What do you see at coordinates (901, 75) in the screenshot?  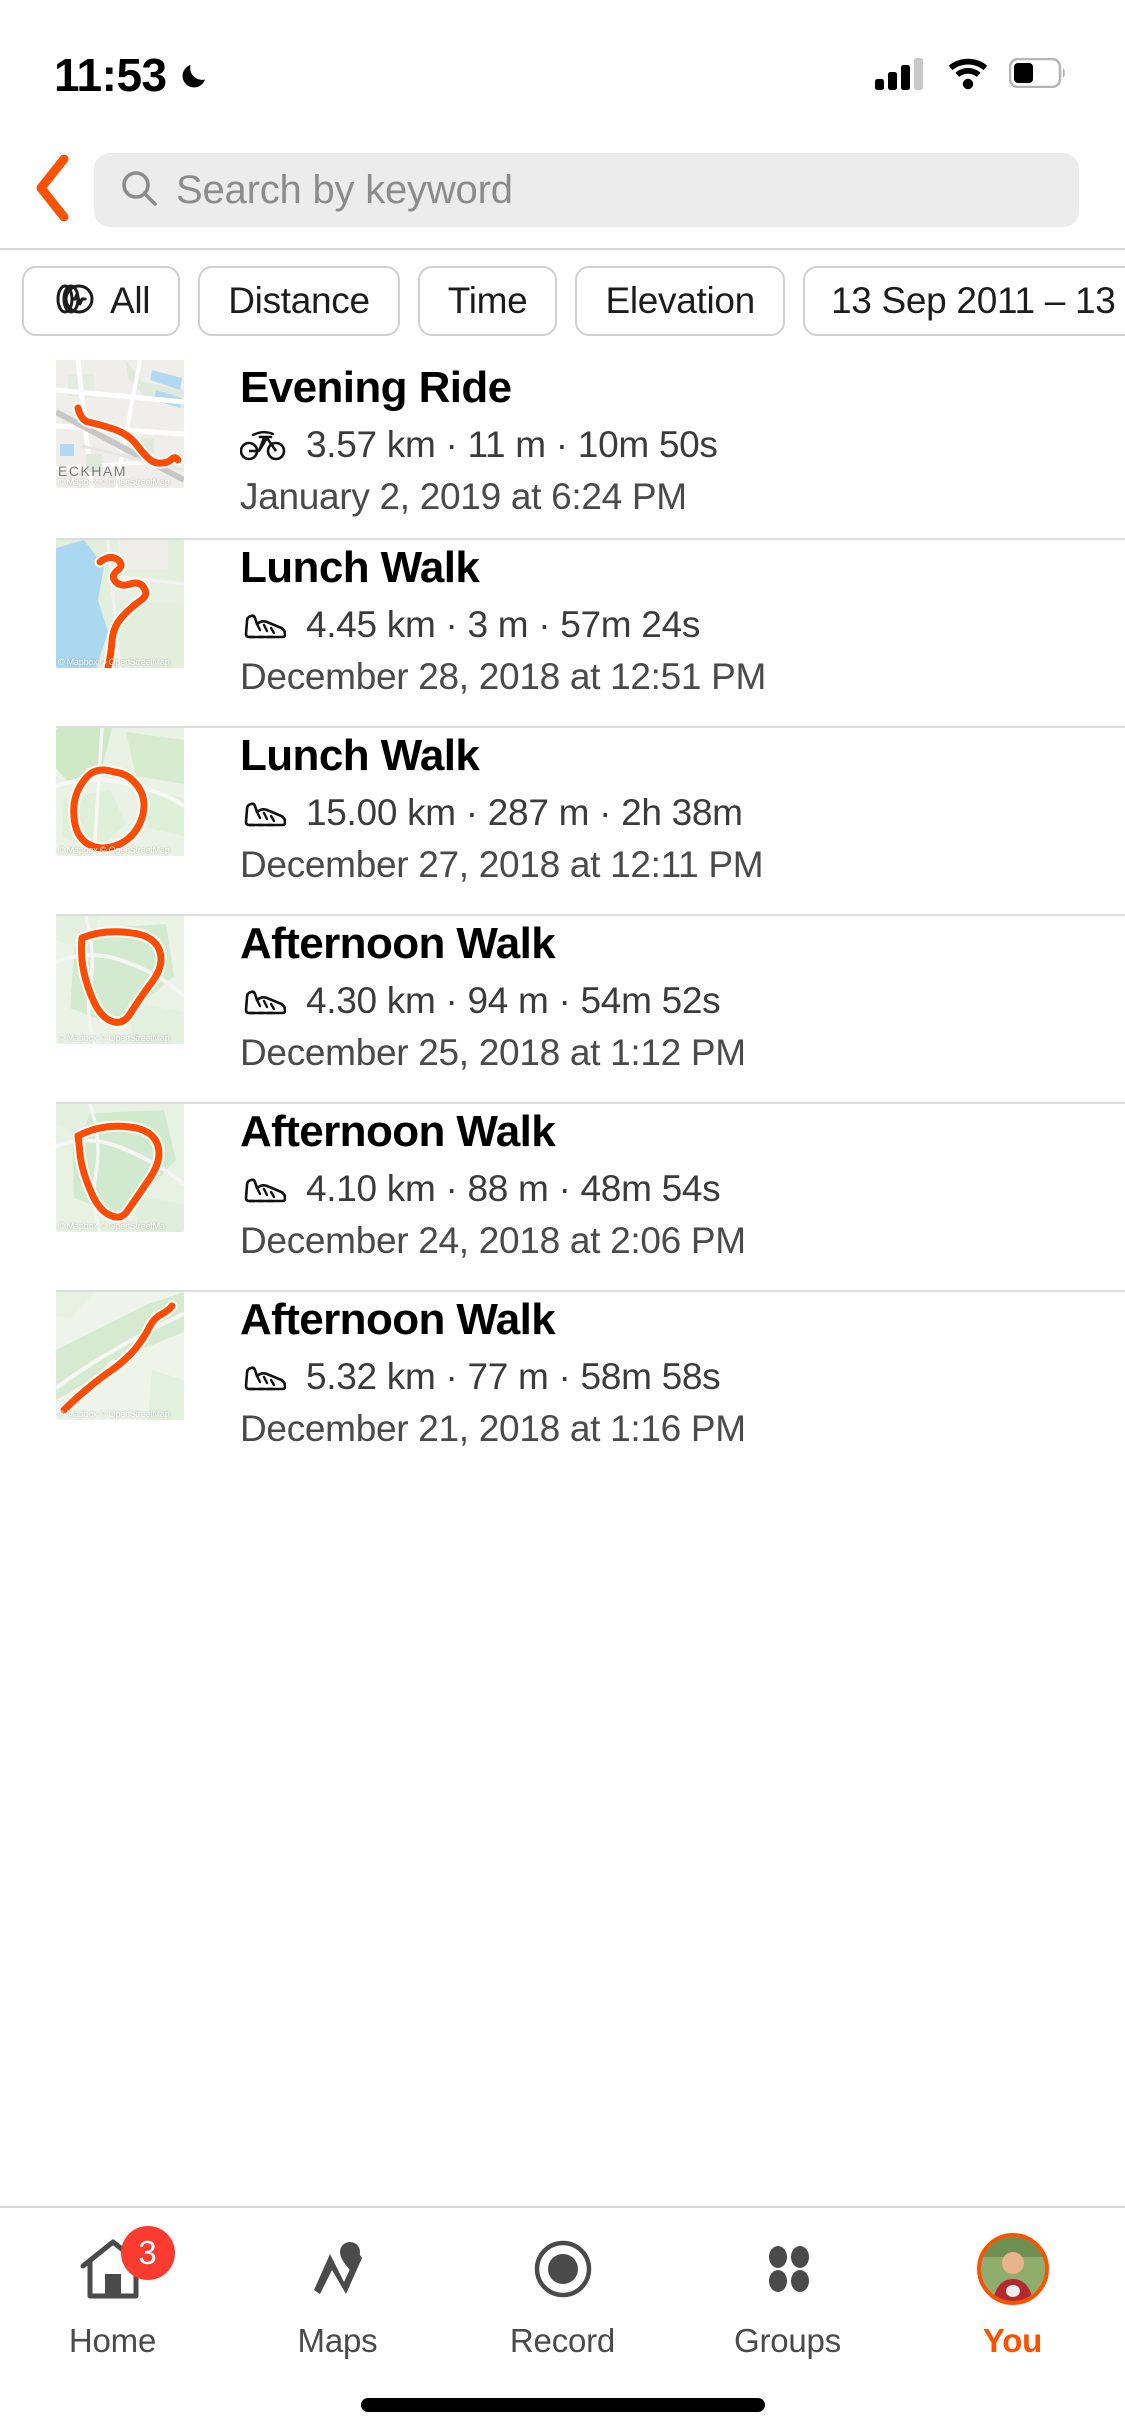 I see `cellular-signal-icon` at bounding box center [901, 75].